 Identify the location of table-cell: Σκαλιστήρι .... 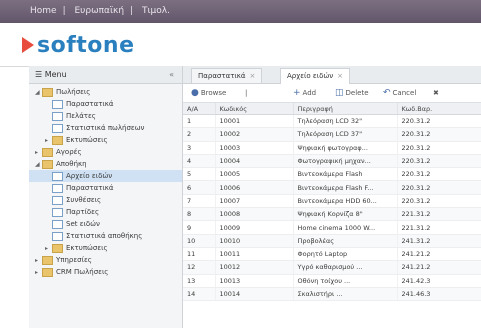
(345, 294).